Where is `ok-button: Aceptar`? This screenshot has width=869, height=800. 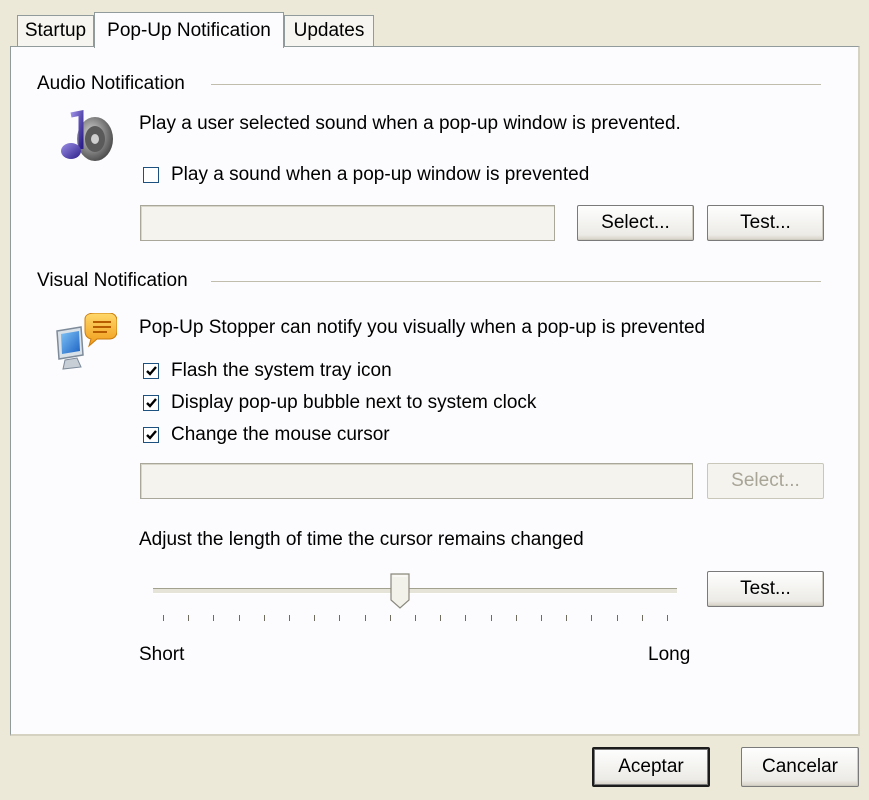 ok-button: Aceptar is located at coordinates (651, 767).